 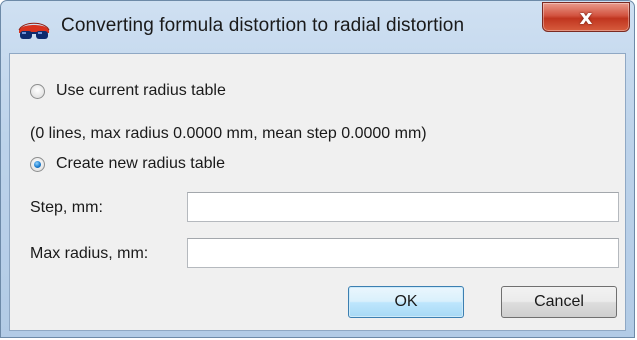 I want to click on step-label: Step, mm:, so click(x=66, y=207).